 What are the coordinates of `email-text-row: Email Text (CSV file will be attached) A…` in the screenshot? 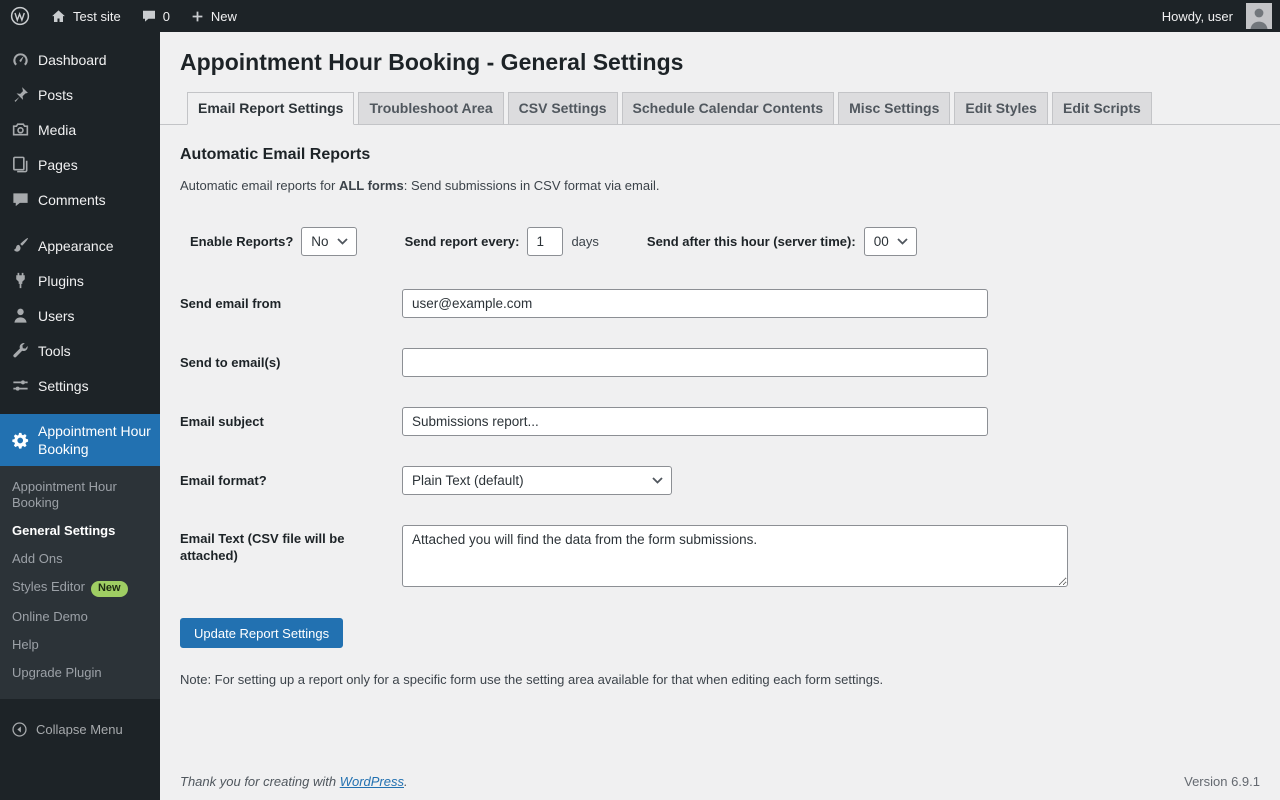 It's located at (720, 556).